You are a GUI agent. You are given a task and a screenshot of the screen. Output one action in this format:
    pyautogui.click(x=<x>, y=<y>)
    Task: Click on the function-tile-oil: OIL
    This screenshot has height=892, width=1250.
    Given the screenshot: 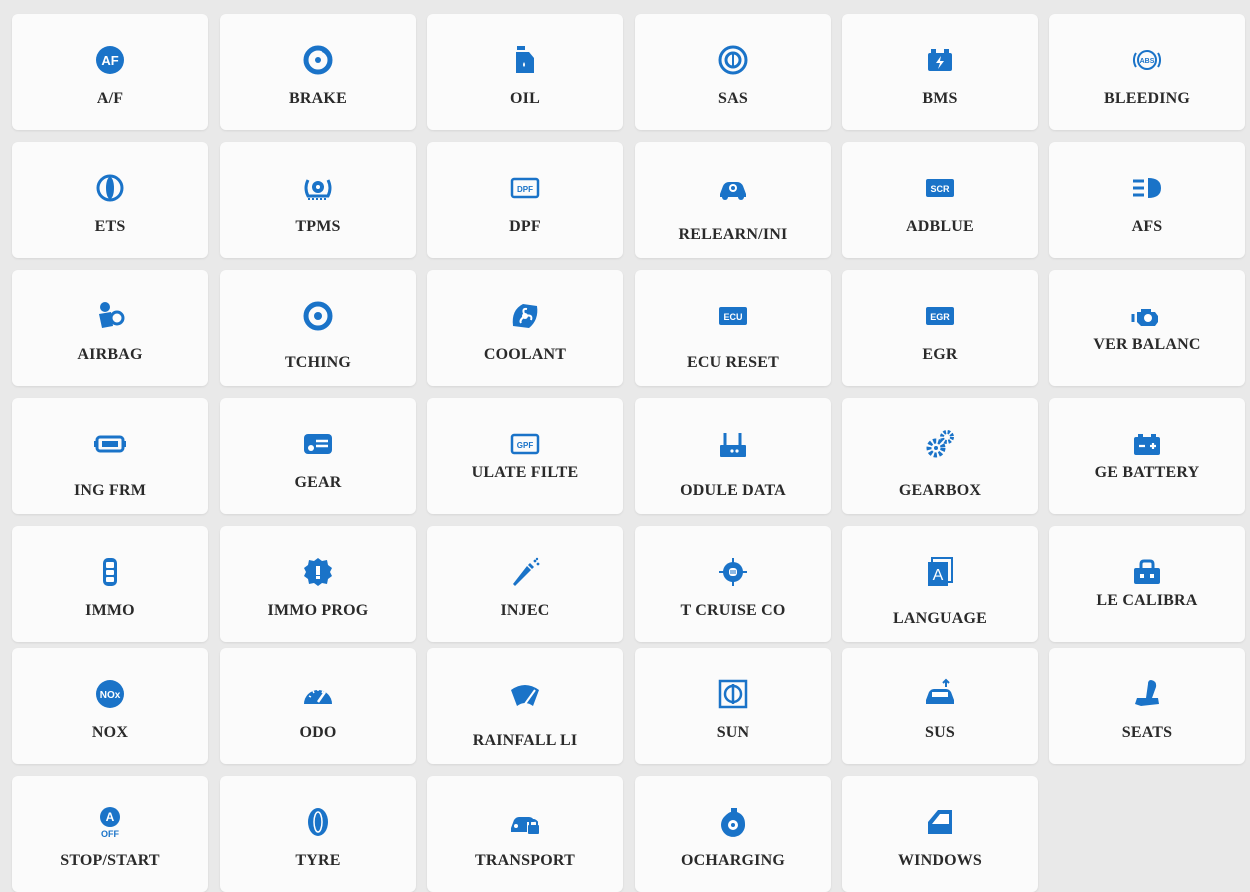 What is the action you would take?
    pyautogui.click(x=525, y=72)
    